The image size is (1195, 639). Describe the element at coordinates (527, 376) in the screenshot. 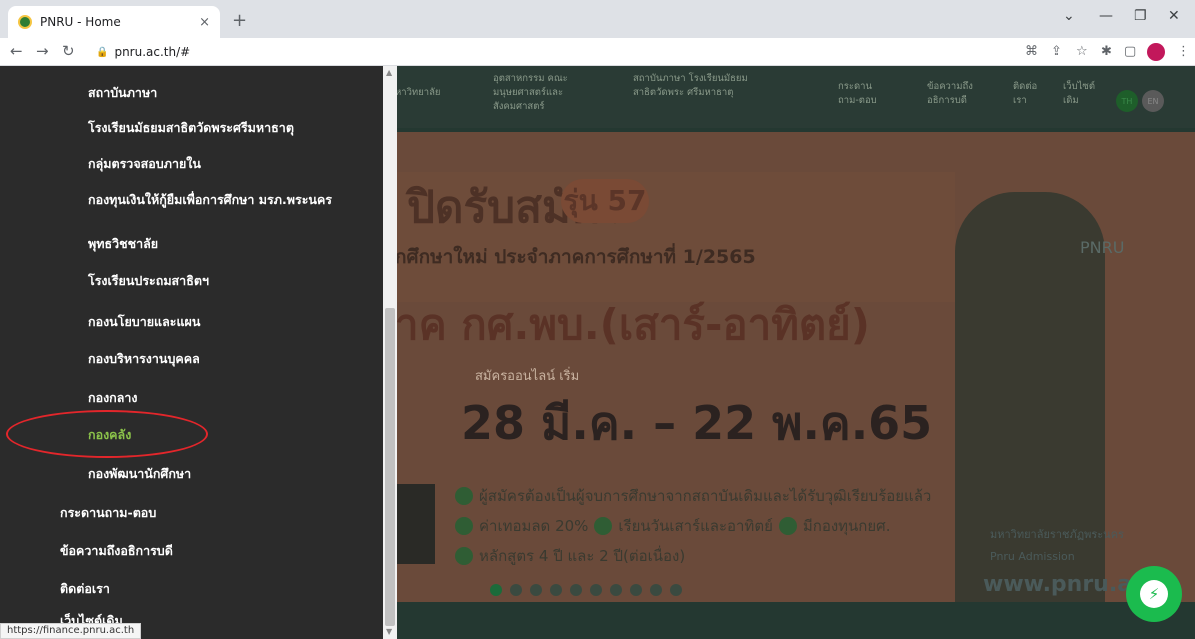

I see `banner-apply-label: สมัครออนไลน์ เริ่ม` at that location.